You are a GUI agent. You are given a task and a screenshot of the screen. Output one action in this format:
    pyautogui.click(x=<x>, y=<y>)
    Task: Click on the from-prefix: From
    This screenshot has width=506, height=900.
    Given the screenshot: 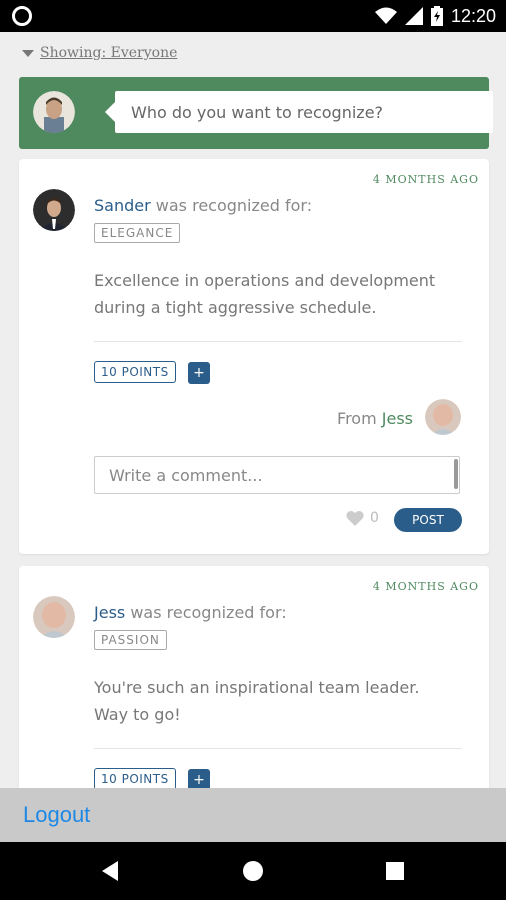 What is the action you would take?
    pyautogui.click(x=357, y=418)
    